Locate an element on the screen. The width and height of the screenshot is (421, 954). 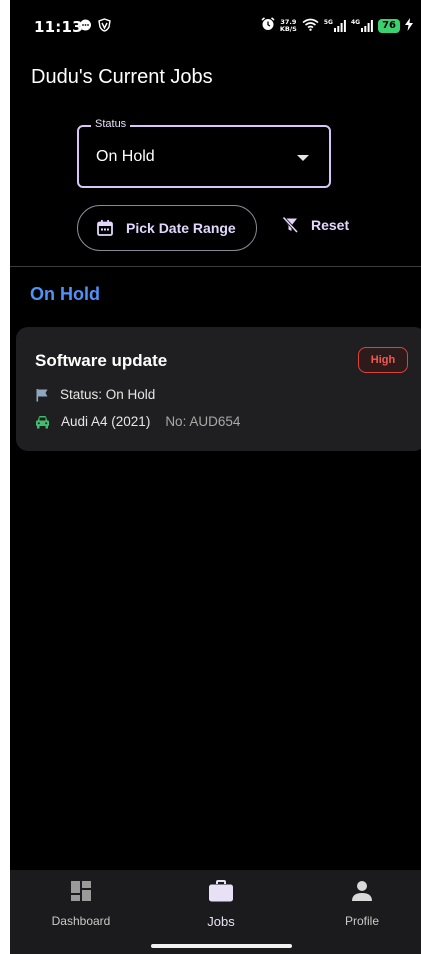
vehicle-name: Audi A4 (2021) is located at coordinates (106, 421).